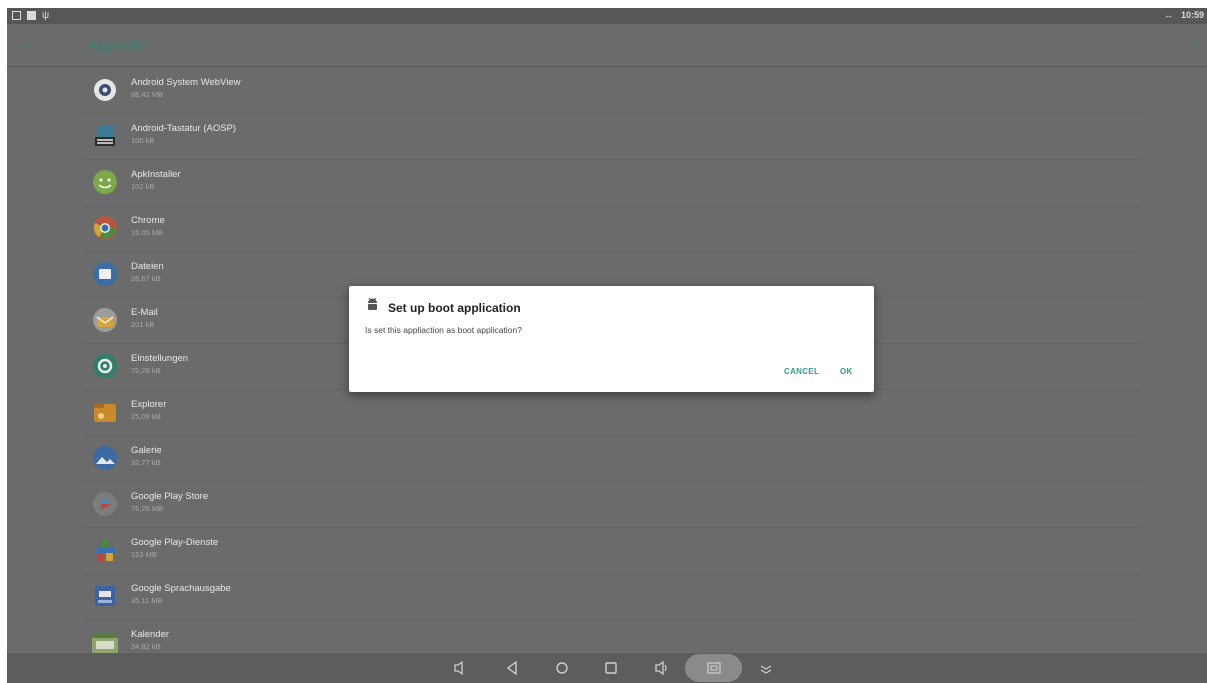  I want to click on image-notification-icon, so click(31, 15).